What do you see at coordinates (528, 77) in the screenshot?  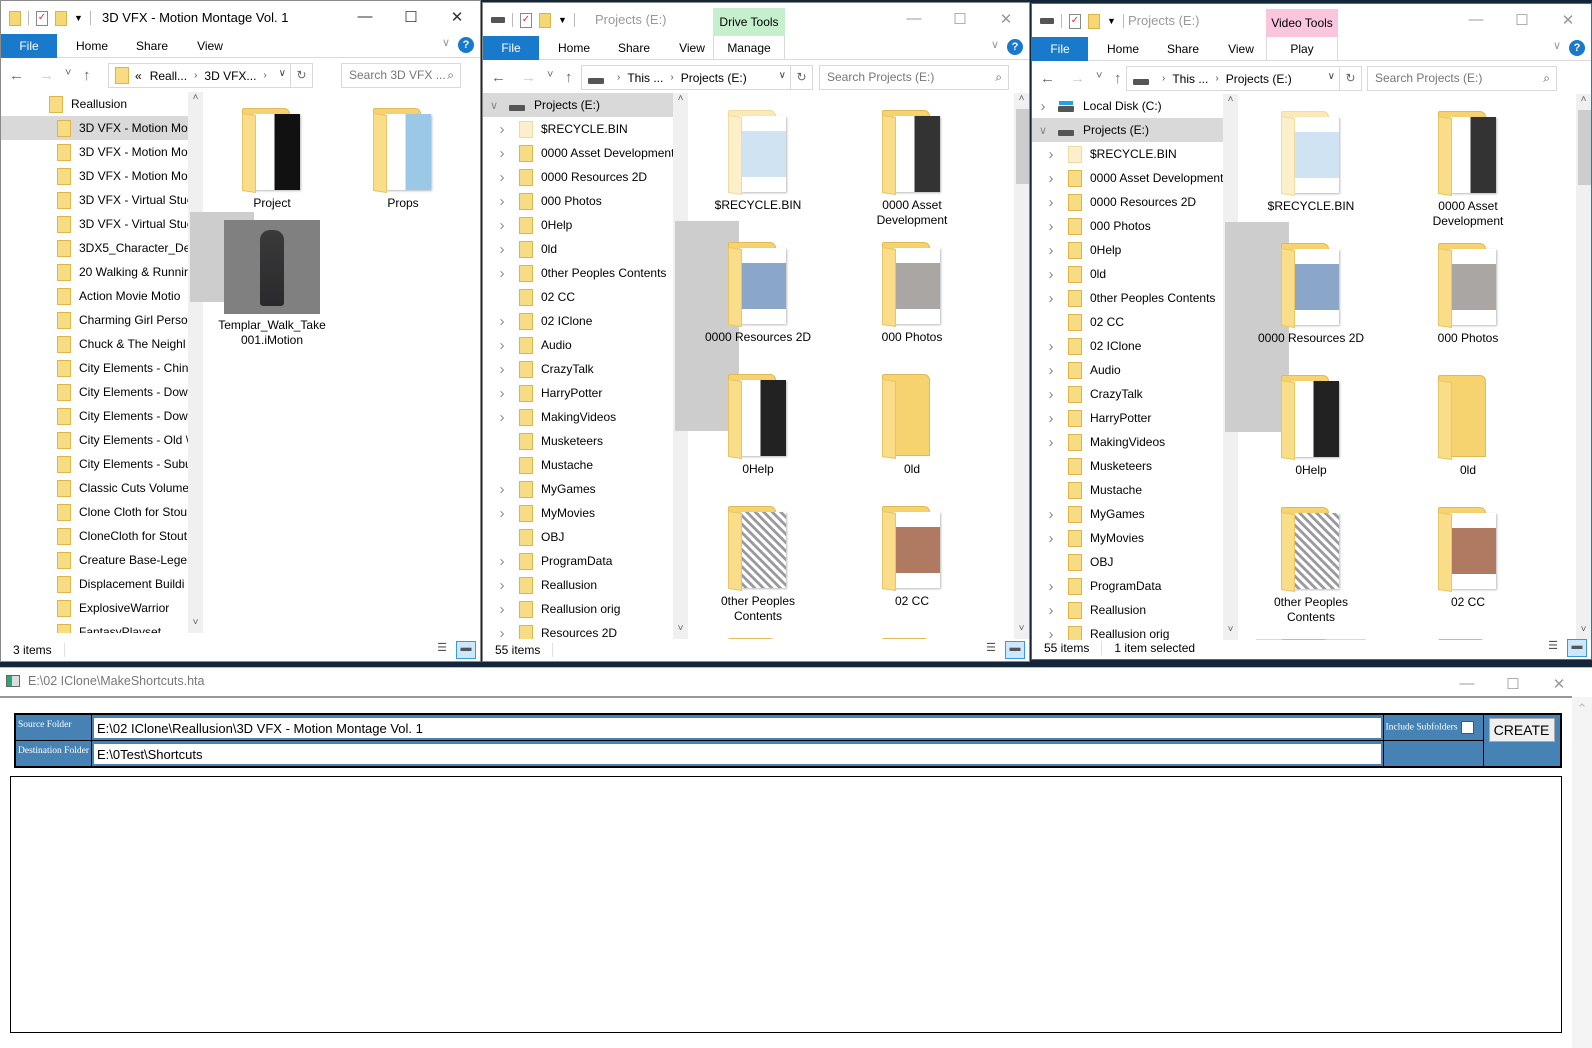 I see `forward-button: →` at bounding box center [528, 77].